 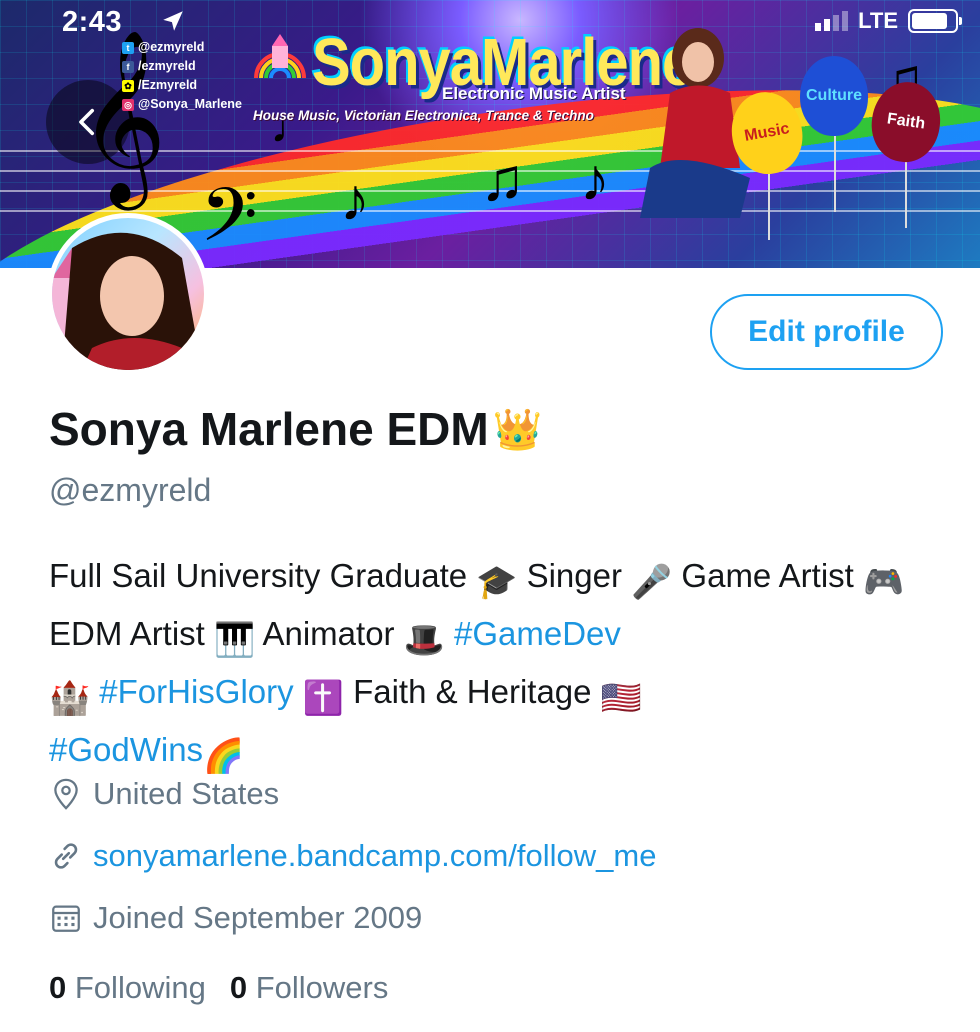 What do you see at coordinates (502, 179) in the screenshot?
I see `music-note-icon: ♫` at bounding box center [502, 179].